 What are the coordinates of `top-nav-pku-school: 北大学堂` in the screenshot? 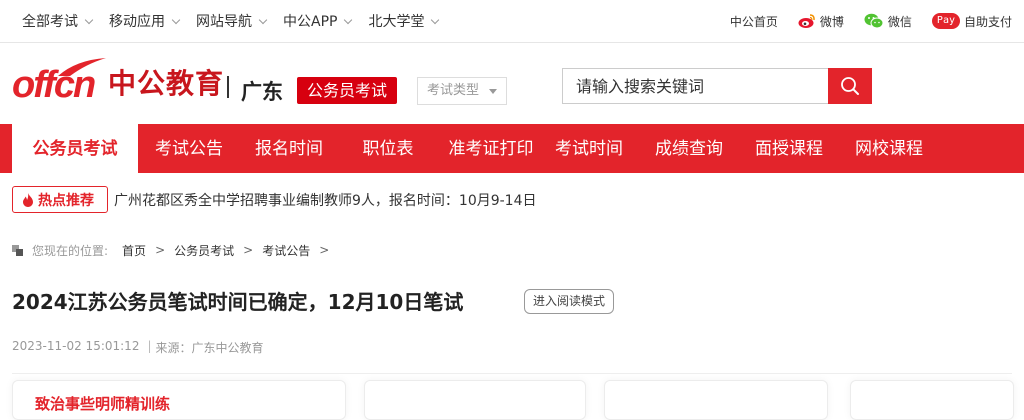 It's located at (404, 21).